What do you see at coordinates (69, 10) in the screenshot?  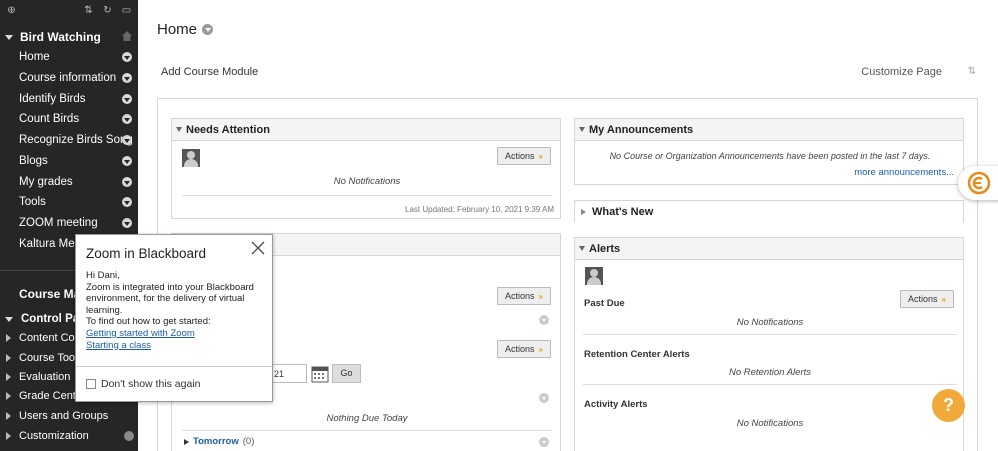 I see `sidebar-toolbar: ⊕ ⇅ ↻ ▭` at bounding box center [69, 10].